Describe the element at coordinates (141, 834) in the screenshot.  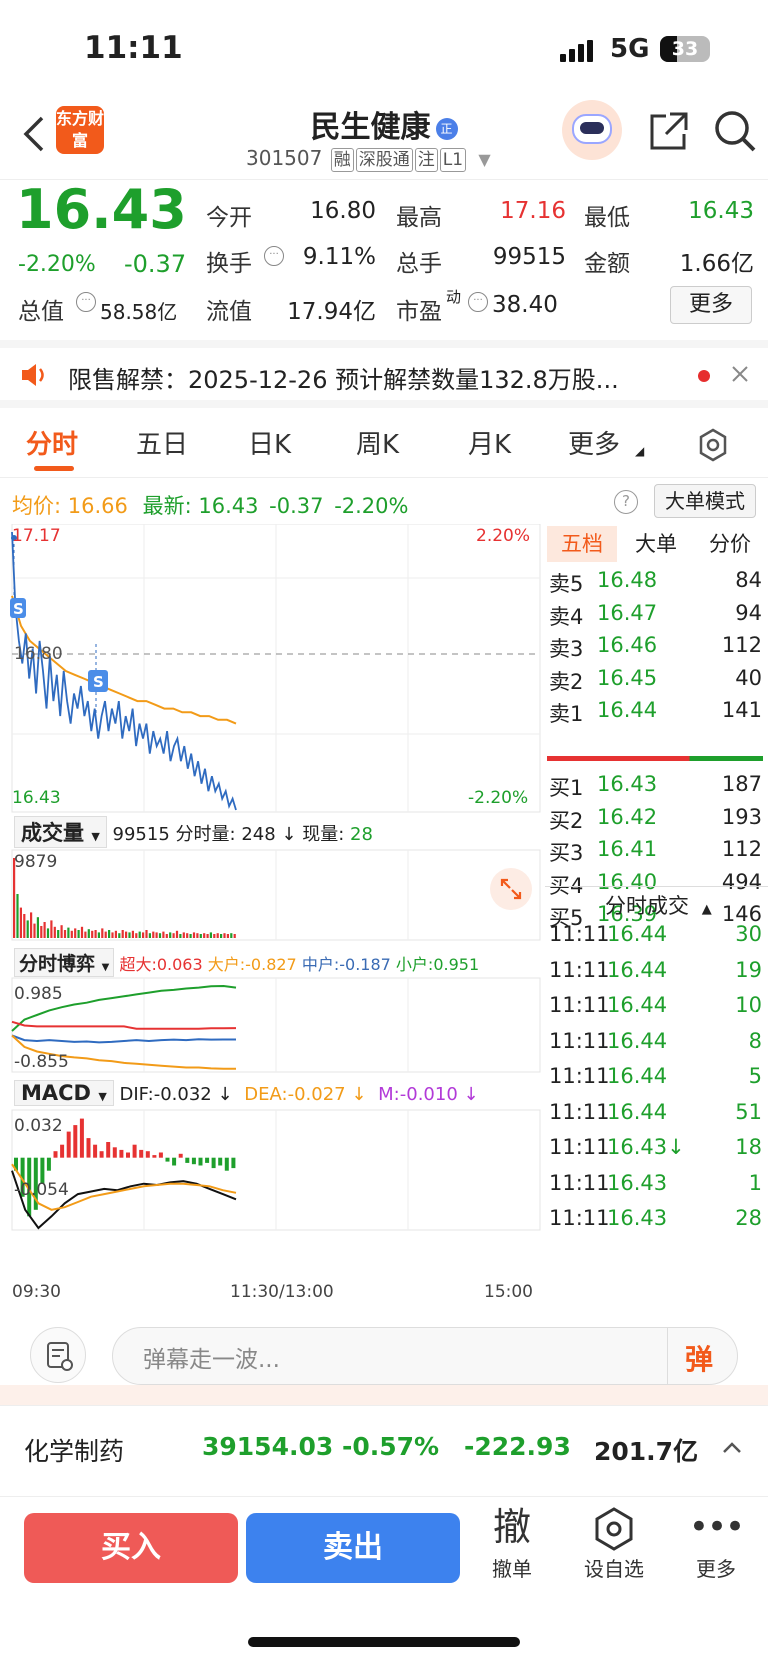
I see `volume-total: 99515` at that location.